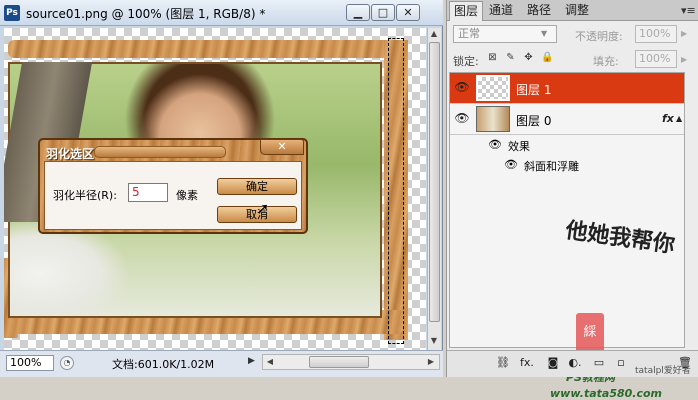  I want to click on layer-name: 图层 1, so click(534, 90).